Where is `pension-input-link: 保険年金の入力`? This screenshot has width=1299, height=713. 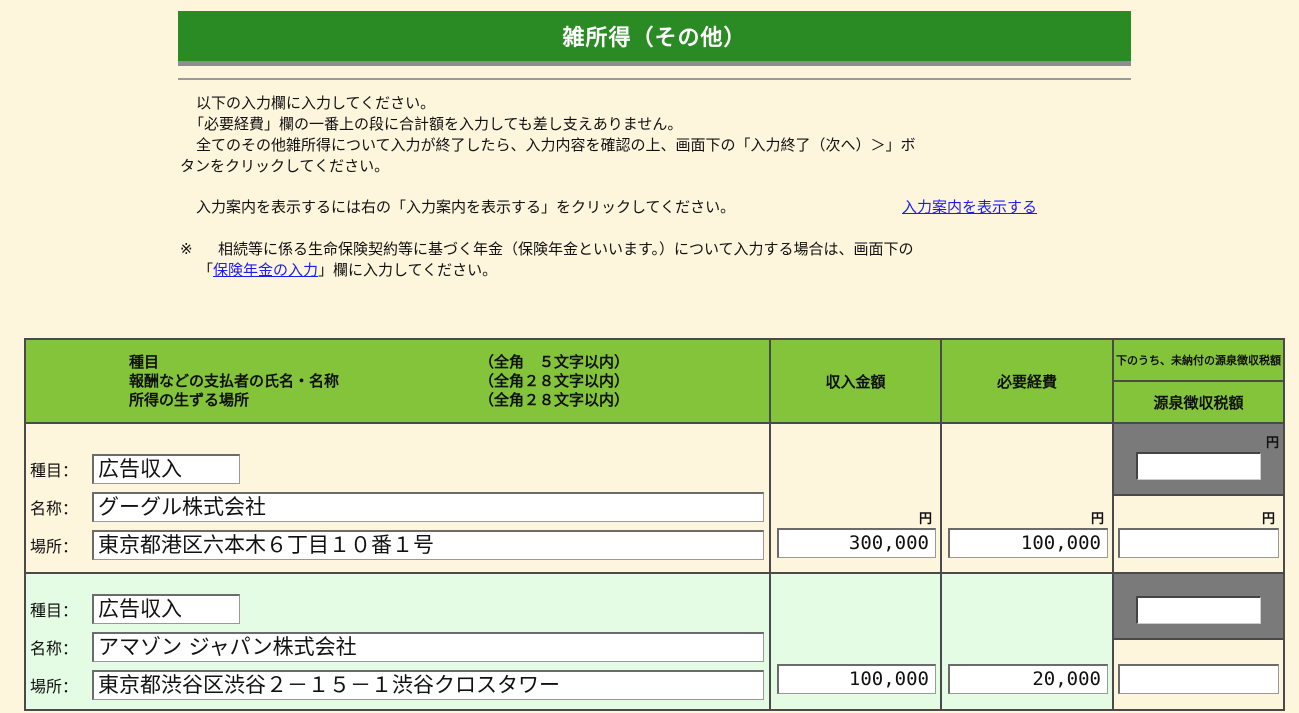 pension-input-link: 保険年金の入力 is located at coordinates (265, 270).